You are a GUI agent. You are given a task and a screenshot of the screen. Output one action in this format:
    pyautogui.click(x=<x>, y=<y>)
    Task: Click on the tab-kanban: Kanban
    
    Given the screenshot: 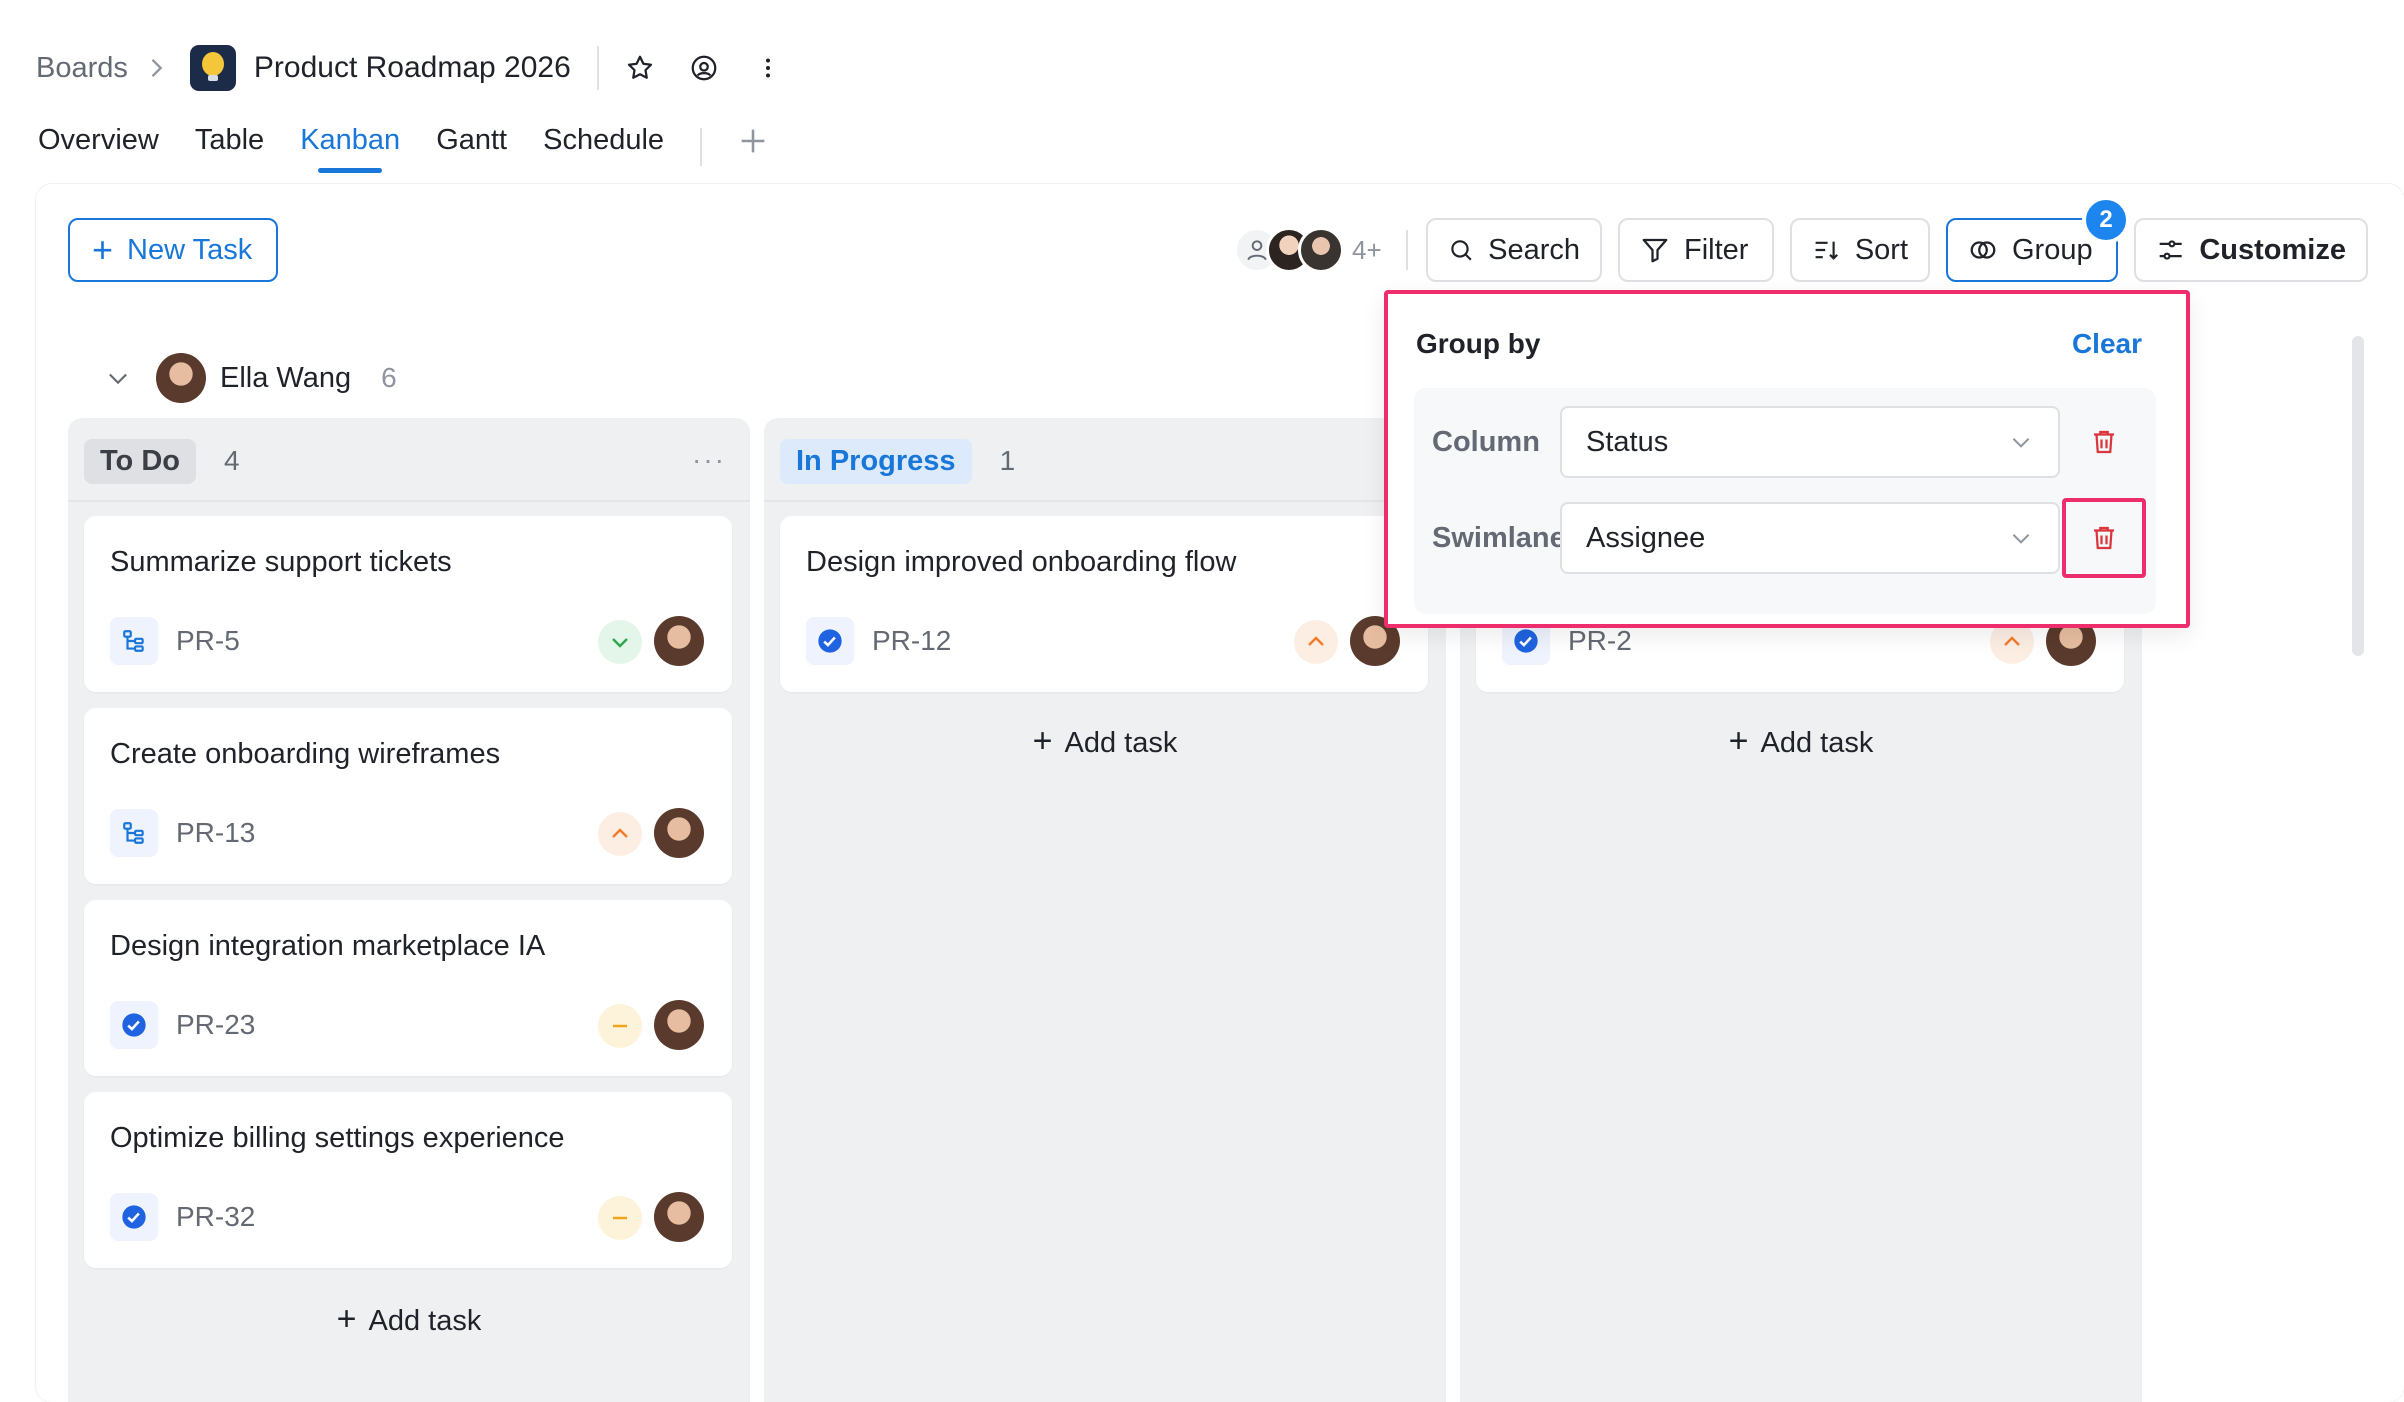 What is the action you would take?
    pyautogui.click(x=350, y=148)
    